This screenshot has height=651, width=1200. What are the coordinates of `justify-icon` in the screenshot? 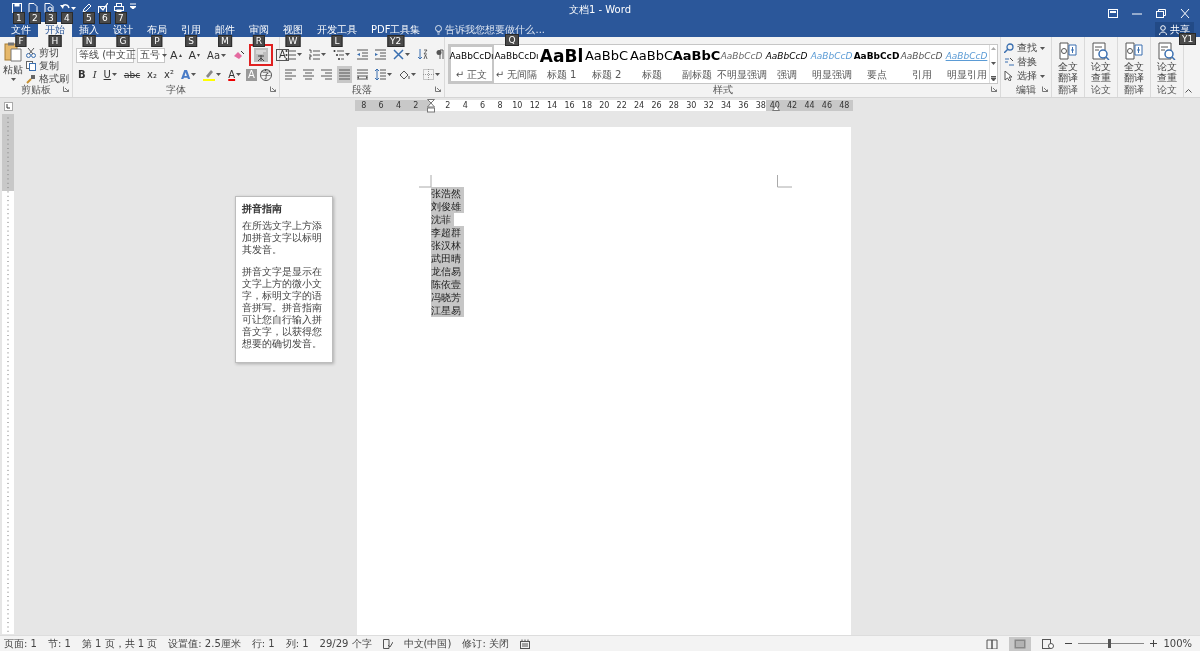 It's located at (344, 74).